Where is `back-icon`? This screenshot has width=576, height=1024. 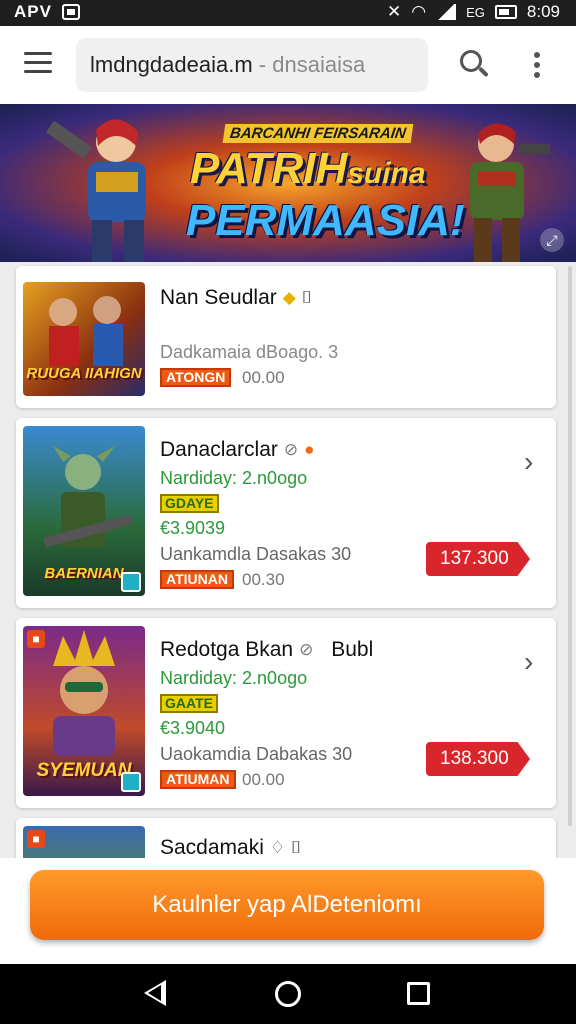
back-icon is located at coordinates (155, 993).